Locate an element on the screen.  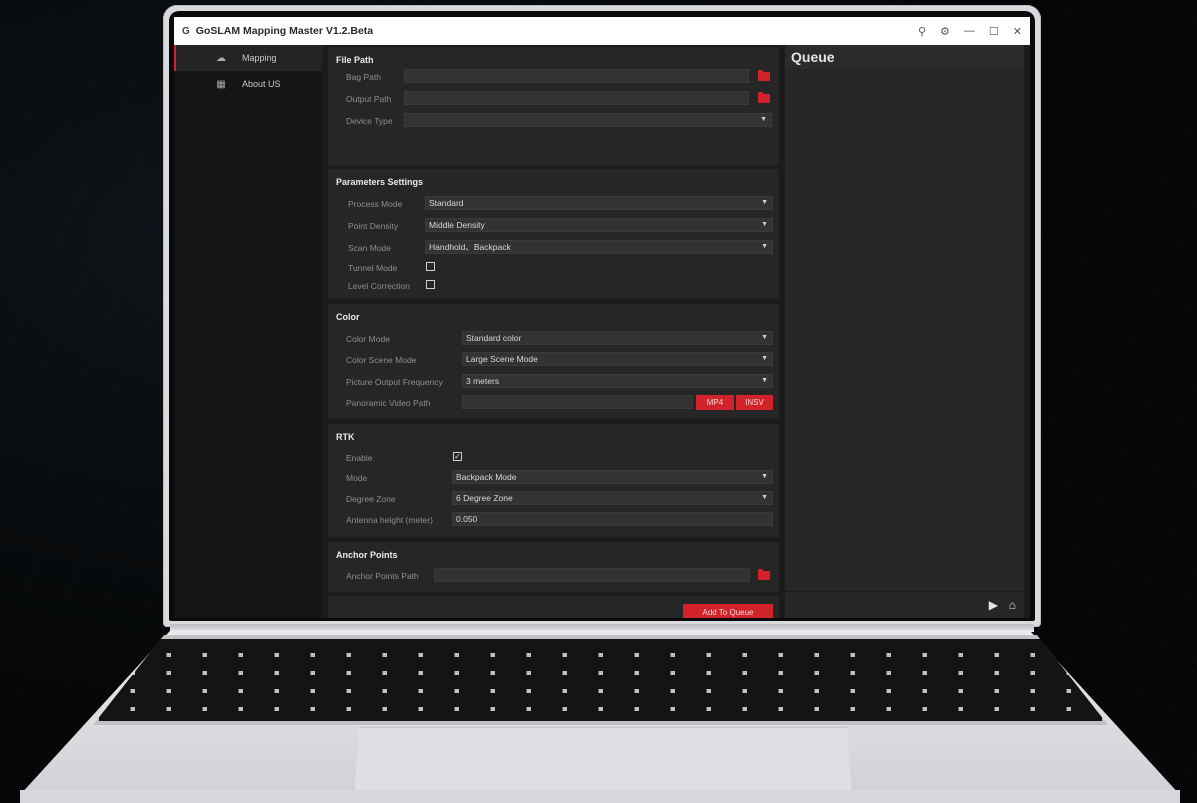
scan-mode-select: Handhold、Backpack ▼ is located at coordinates (599, 247).